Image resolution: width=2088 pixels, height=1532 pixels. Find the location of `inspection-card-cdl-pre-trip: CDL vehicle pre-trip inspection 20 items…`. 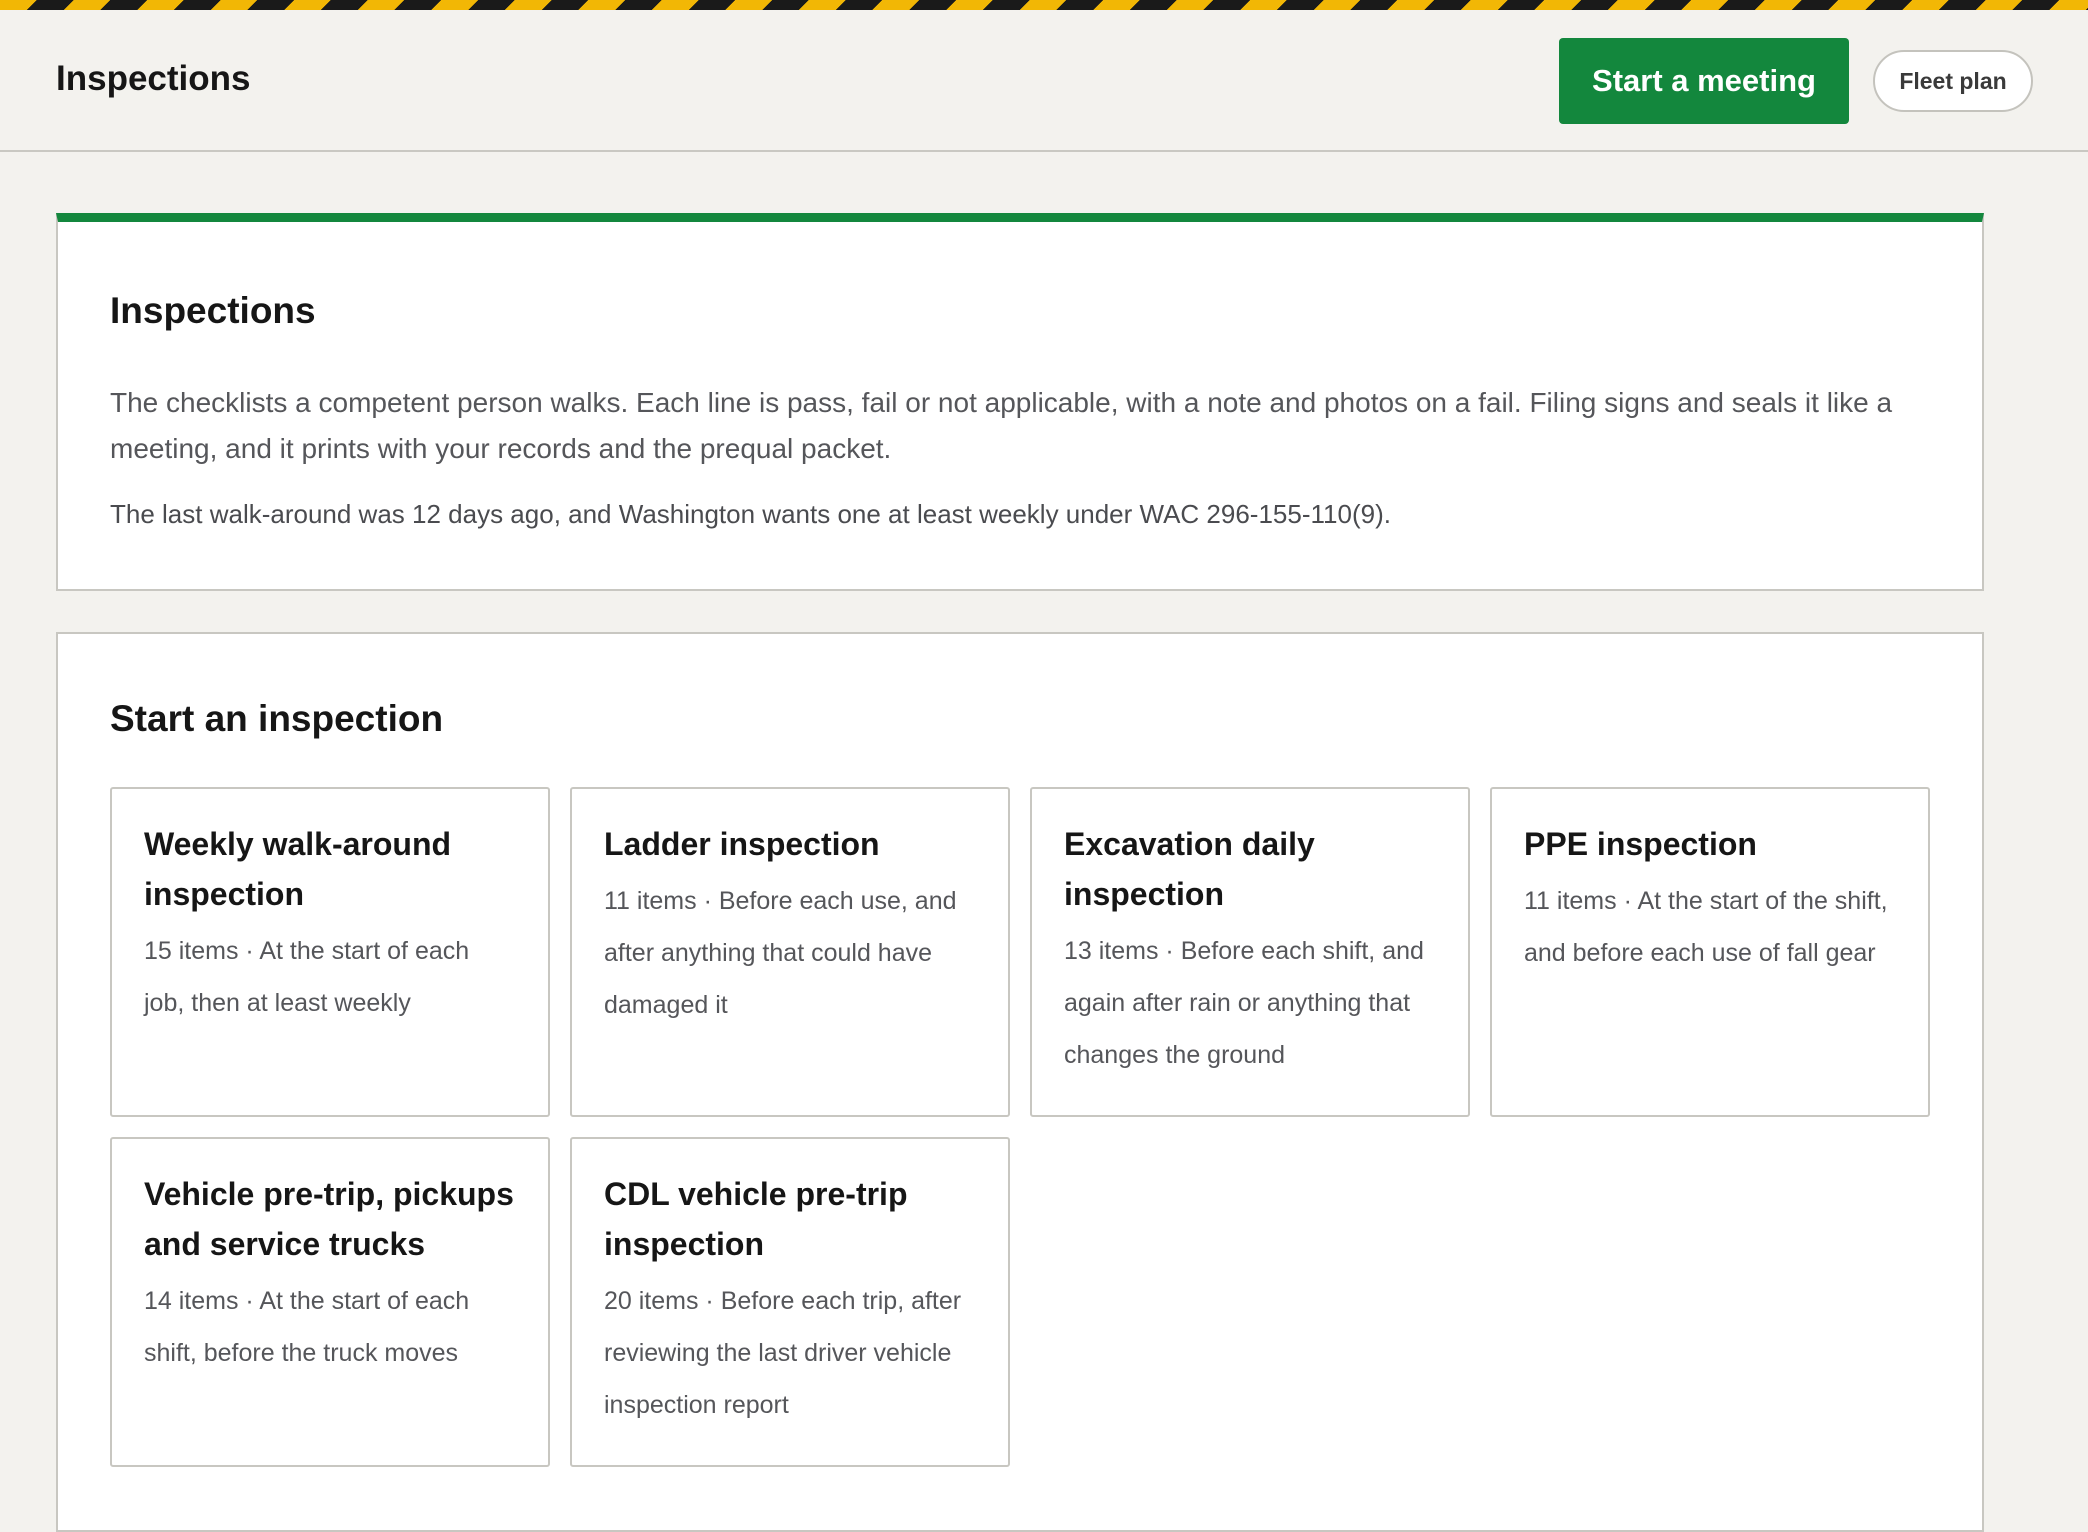

inspection-card-cdl-pre-trip: CDL vehicle pre-trip inspection 20 items… is located at coordinates (790, 1302).